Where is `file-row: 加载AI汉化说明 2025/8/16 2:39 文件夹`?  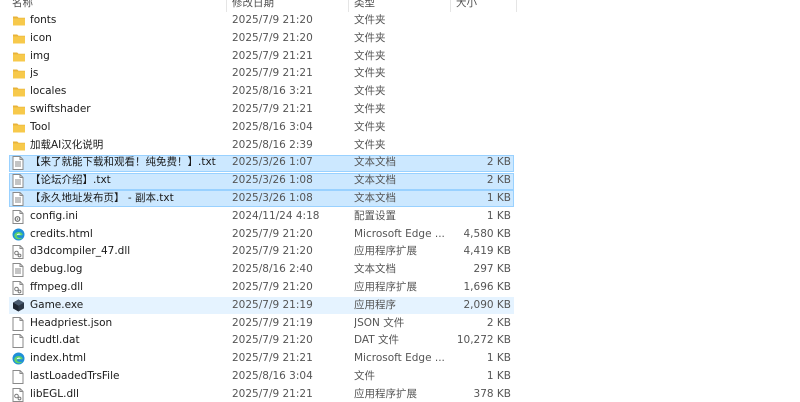 file-row: 加载AI汉化说明 2025/8/16 2:39 文件夹 is located at coordinates (400, 146).